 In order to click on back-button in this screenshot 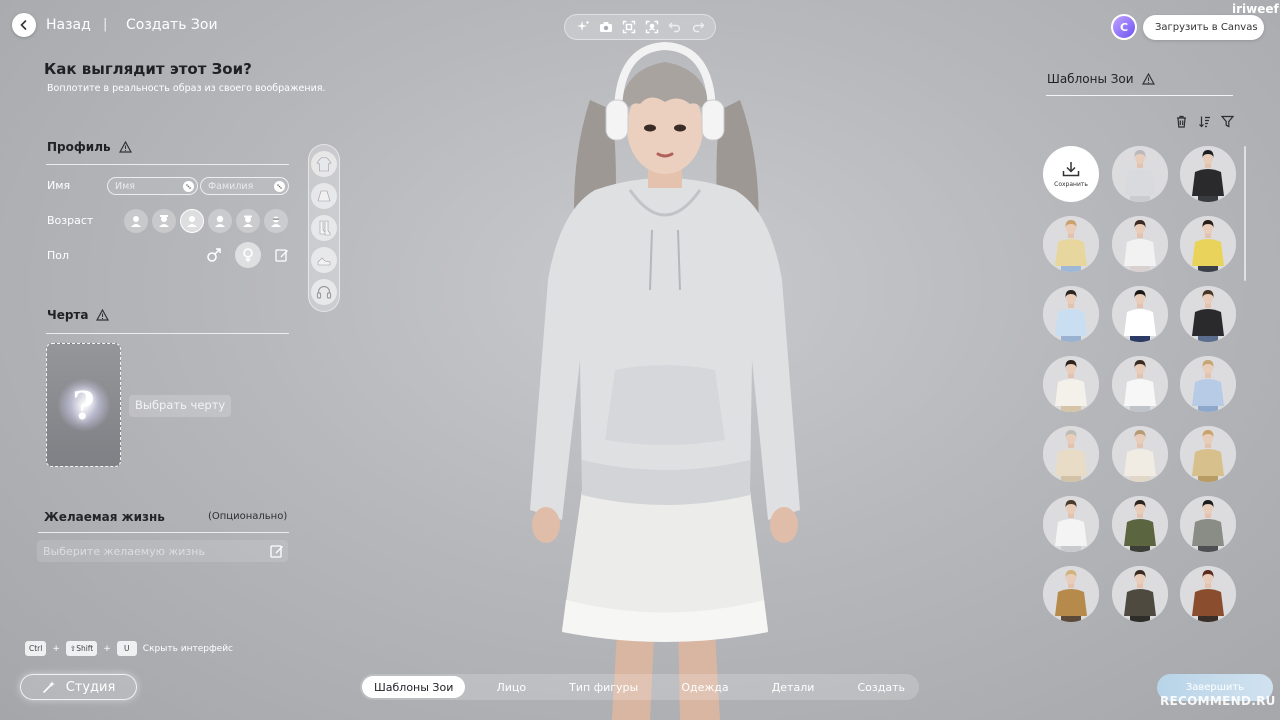, I will do `click(24, 25)`.